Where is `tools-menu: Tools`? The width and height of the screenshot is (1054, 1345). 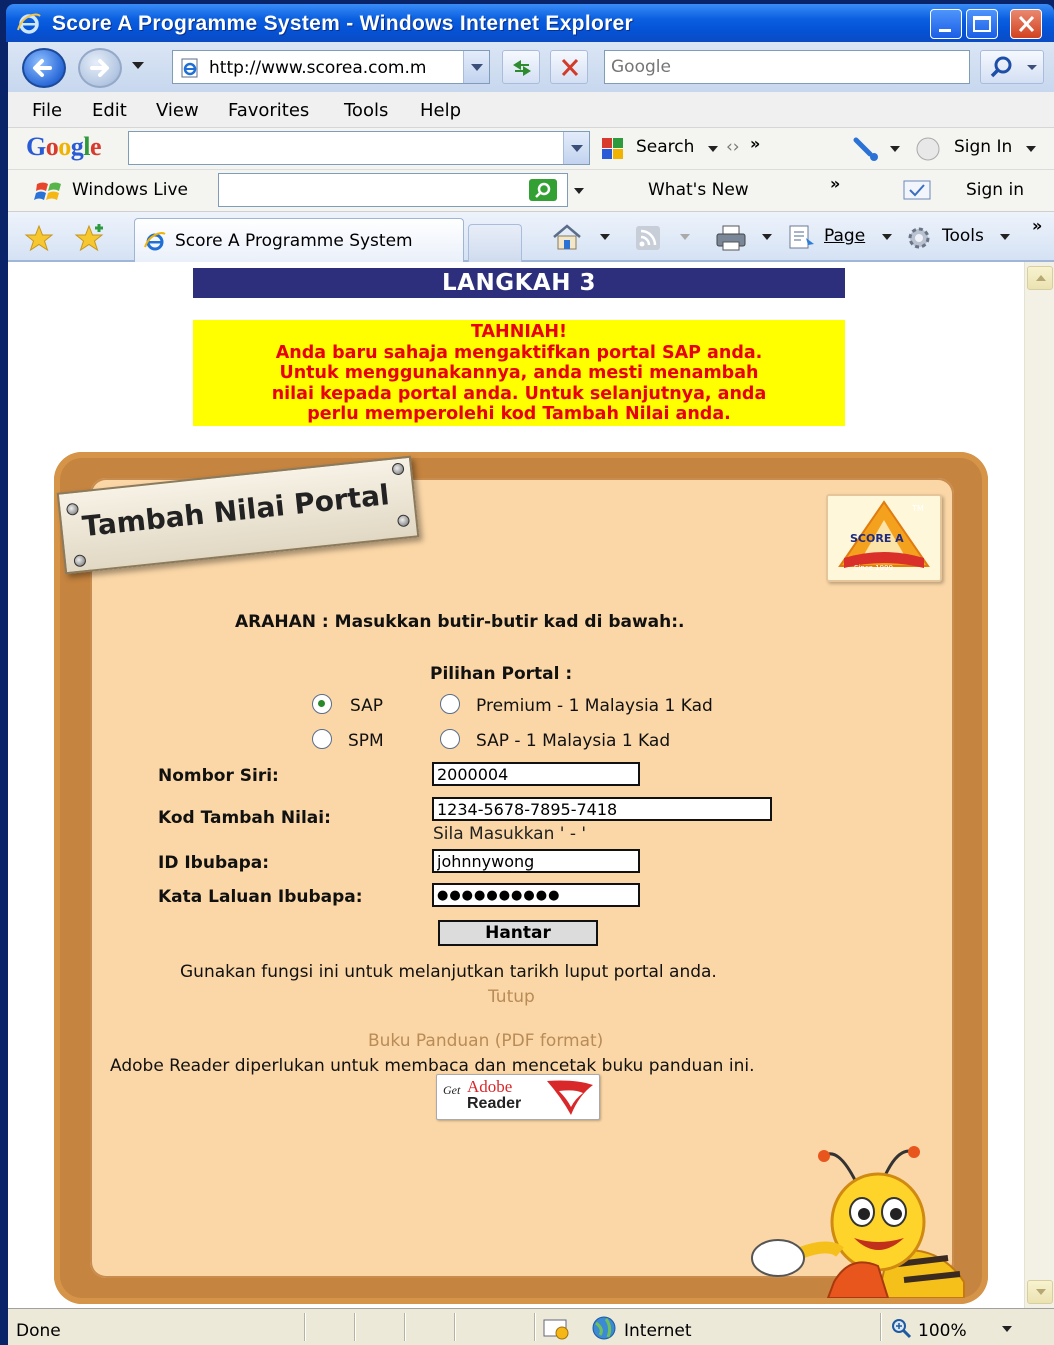
tools-menu: Tools is located at coordinates (963, 236).